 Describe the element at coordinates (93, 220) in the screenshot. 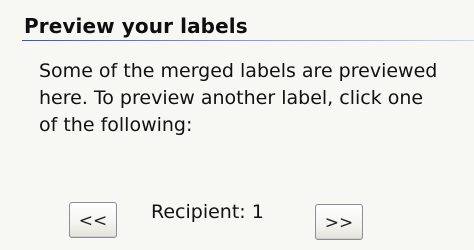

I see `previous-recipient-button: <<` at that location.